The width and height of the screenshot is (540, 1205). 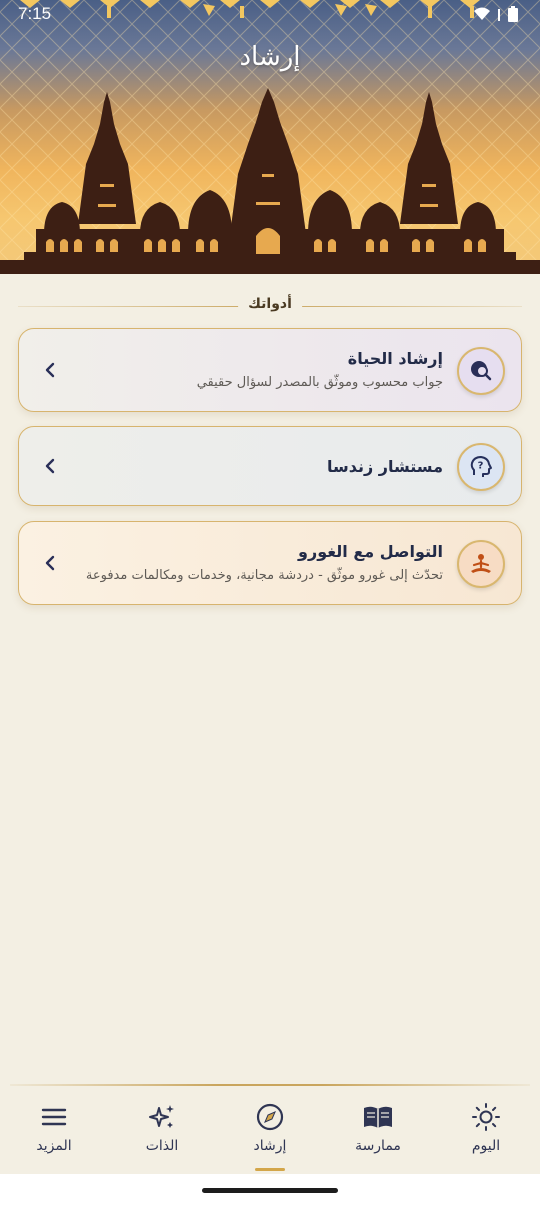 I want to click on nav-label: المزيد, so click(x=54, y=1146).